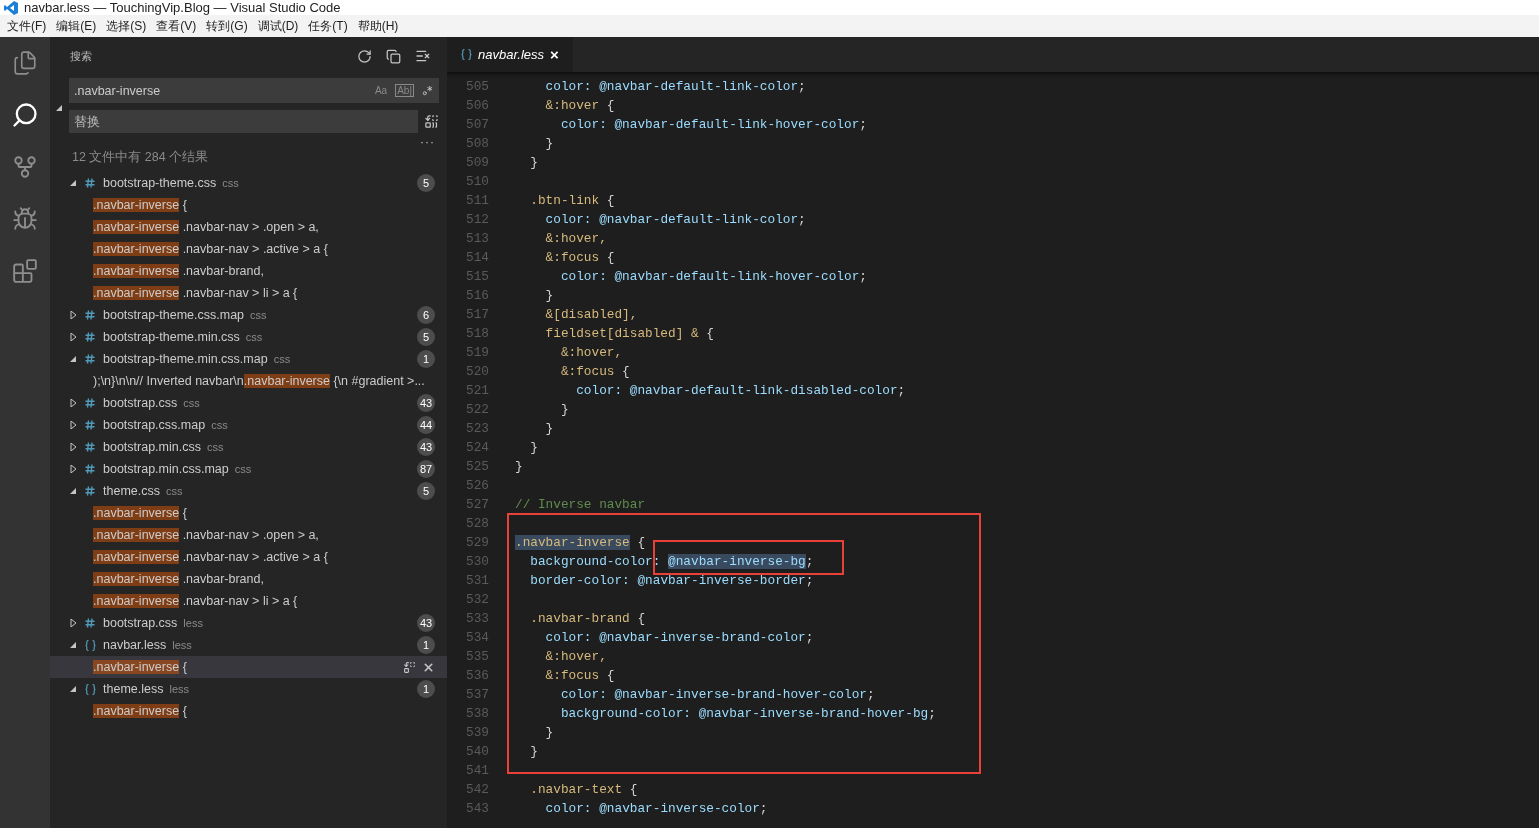 The image size is (1539, 828). Describe the element at coordinates (154, 425) in the screenshot. I see `file-name: bootstrap.css.map` at that location.